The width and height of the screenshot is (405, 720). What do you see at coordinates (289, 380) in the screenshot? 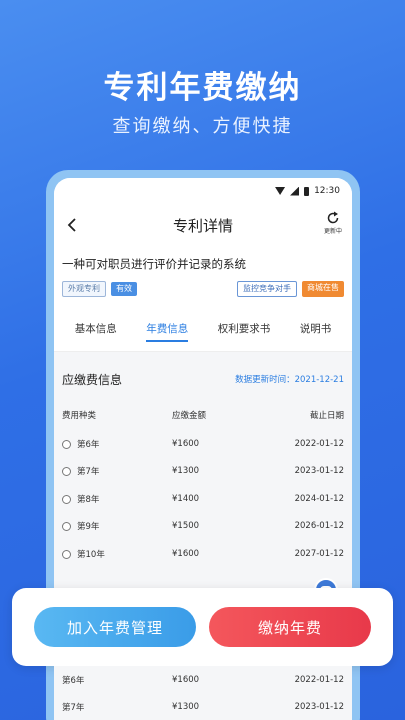
I see `data-updated-time: 数据更新时间：2021-12-21` at bounding box center [289, 380].